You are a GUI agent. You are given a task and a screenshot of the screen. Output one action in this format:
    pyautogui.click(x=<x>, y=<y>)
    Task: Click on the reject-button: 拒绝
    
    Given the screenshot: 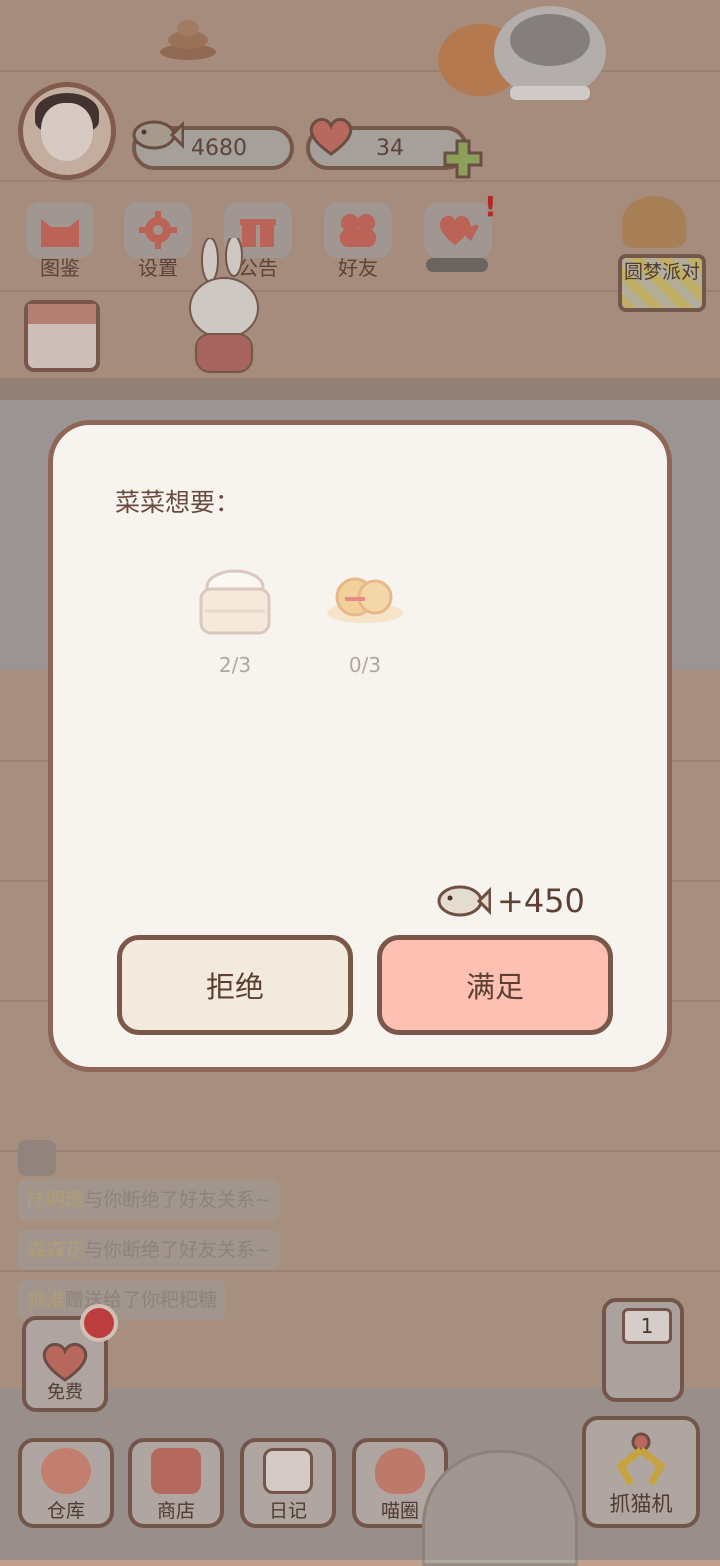 What is the action you would take?
    pyautogui.click(x=235, y=985)
    